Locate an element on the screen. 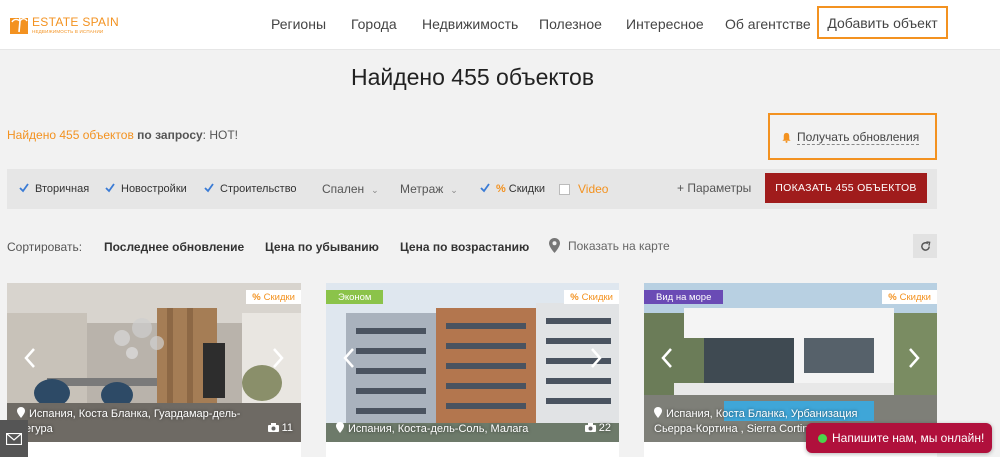  filter-resale: Вторичная is located at coordinates (54, 189).